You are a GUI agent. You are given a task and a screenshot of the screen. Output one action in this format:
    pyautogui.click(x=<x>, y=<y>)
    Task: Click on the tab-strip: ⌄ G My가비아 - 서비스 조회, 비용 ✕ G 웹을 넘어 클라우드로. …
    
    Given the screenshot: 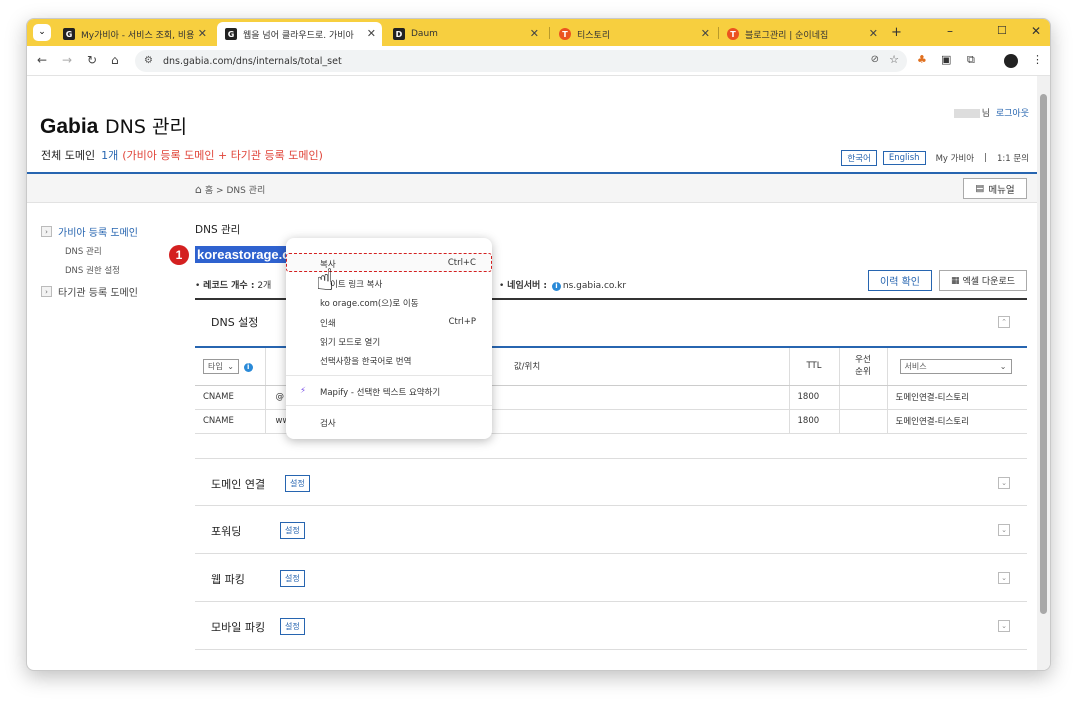 What is the action you would take?
    pyautogui.click(x=538, y=32)
    